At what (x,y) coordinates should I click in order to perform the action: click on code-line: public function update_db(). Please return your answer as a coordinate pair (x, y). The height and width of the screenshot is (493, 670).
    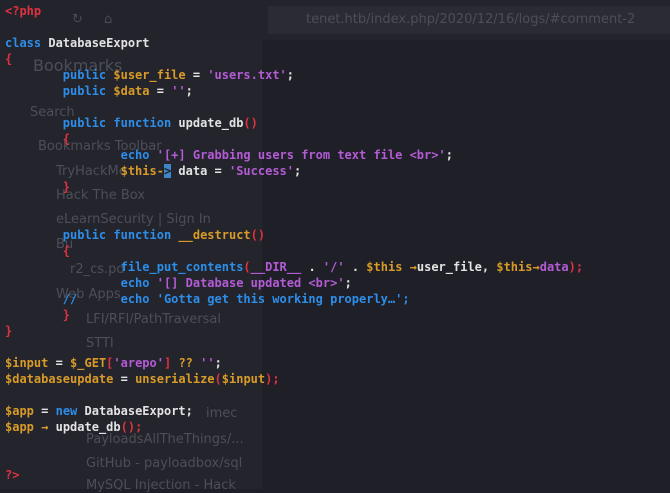
    Looking at the image, I should click on (131, 123).